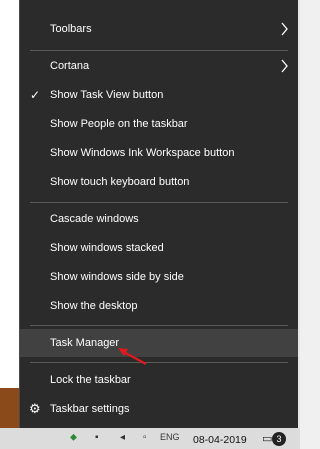 Image resolution: width=320 pixels, height=449 pixels. I want to click on menu-item-label: Cascade windows, so click(94, 219).